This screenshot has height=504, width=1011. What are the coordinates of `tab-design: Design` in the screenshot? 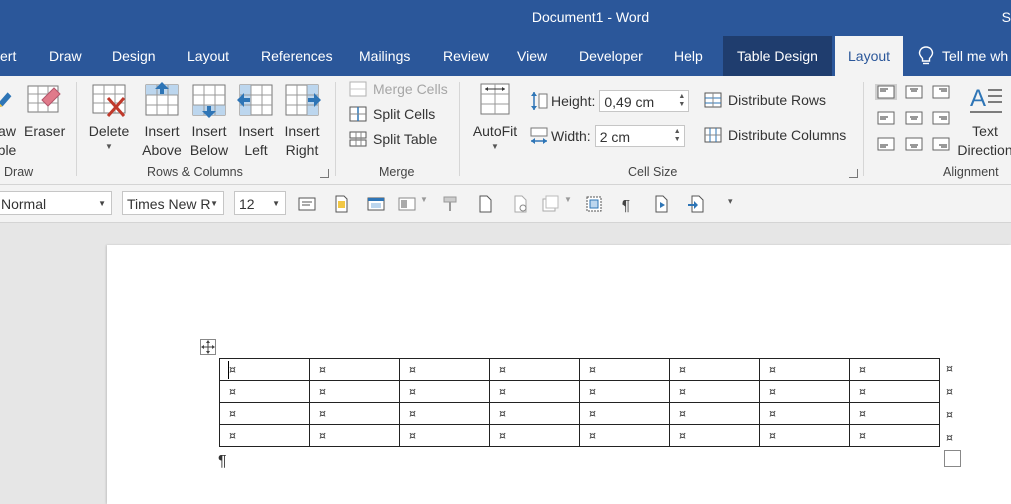 It's located at (134, 56).